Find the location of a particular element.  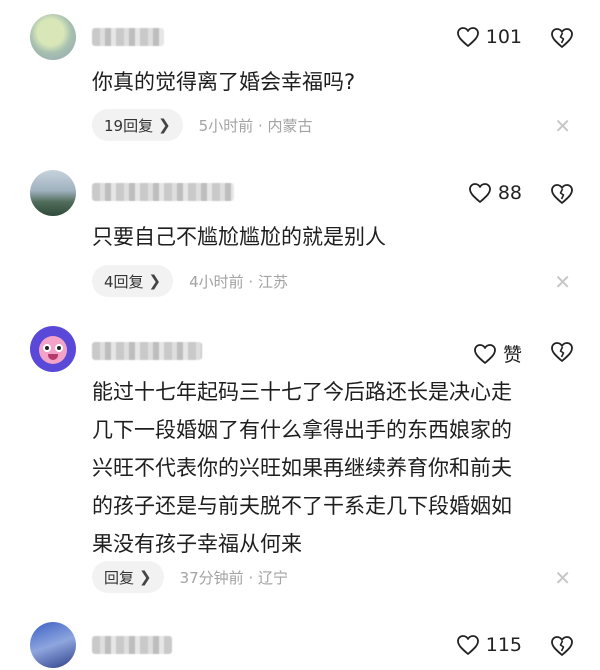

comment-text: 你真的觉得离了婚会幸福吗? is located at coordinates (224, 82).